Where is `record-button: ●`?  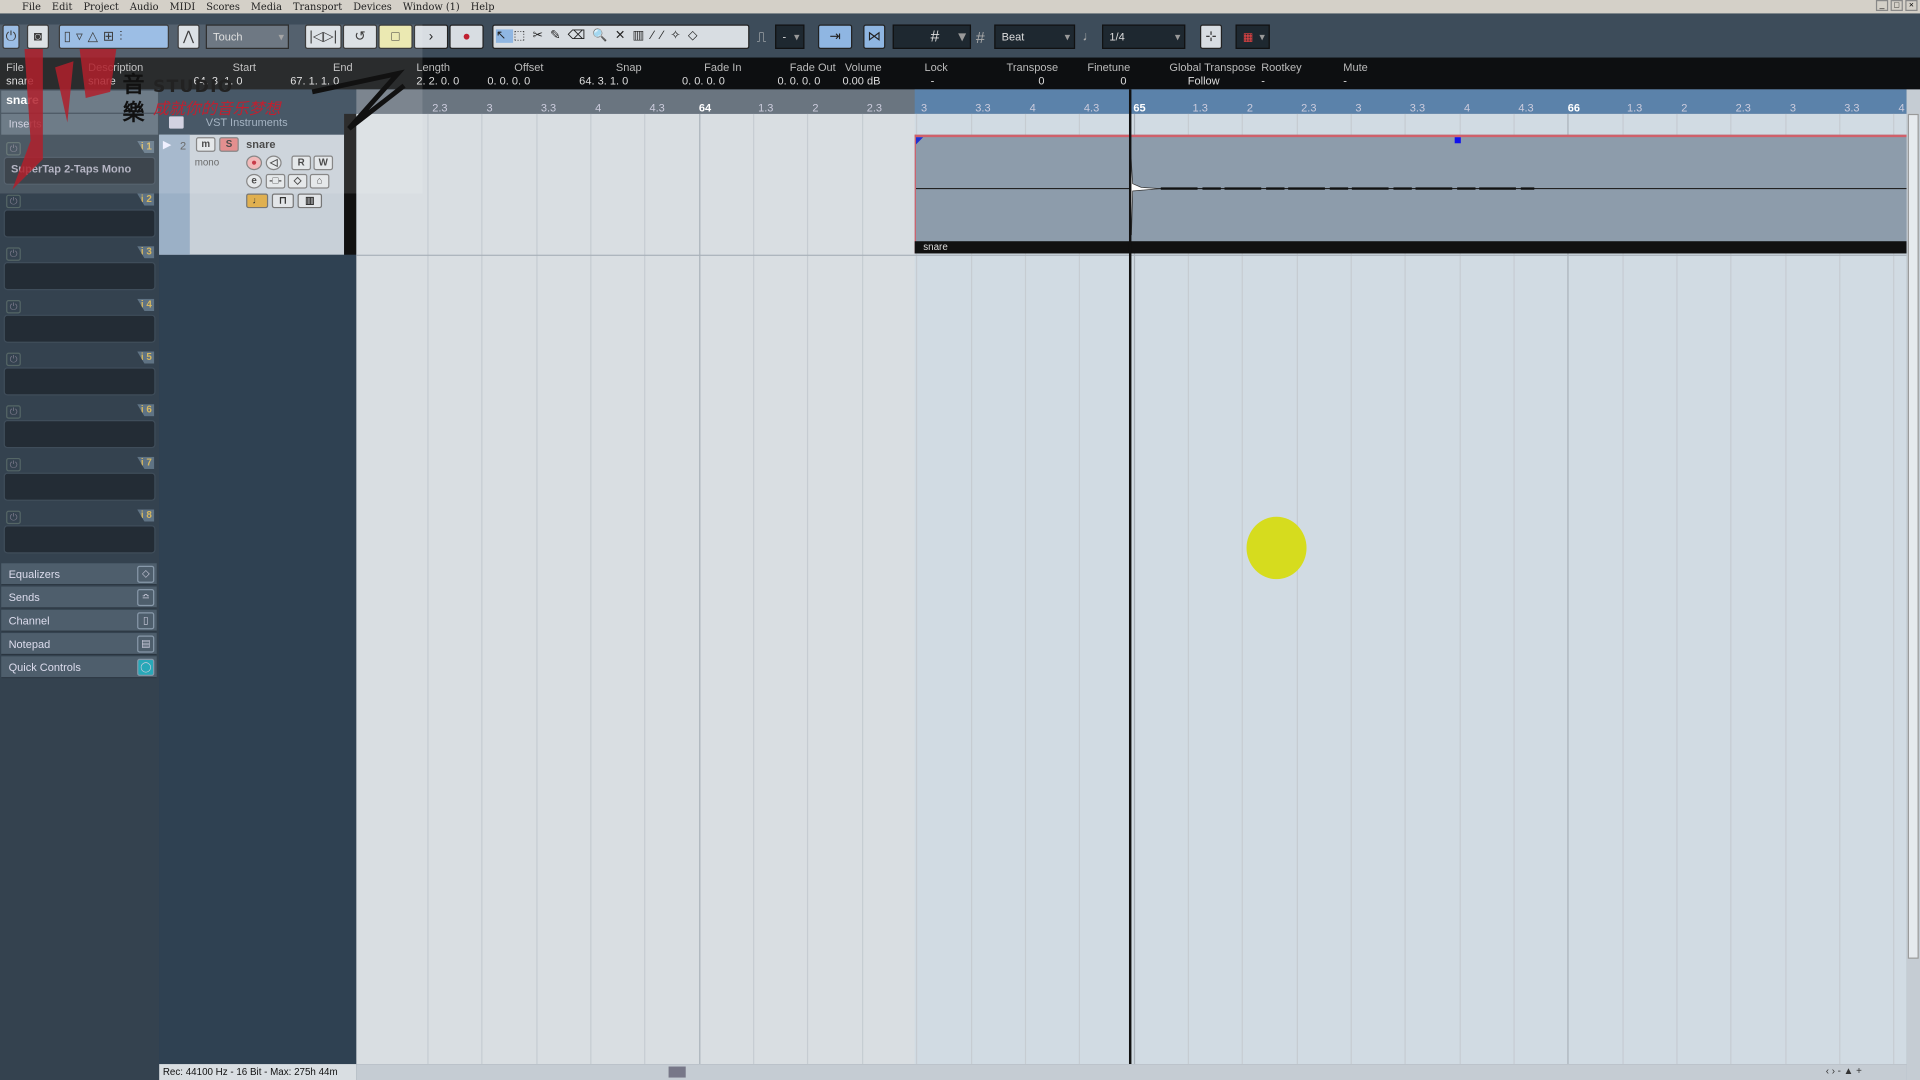
record-button: ● is located at coordinates (466, 36).